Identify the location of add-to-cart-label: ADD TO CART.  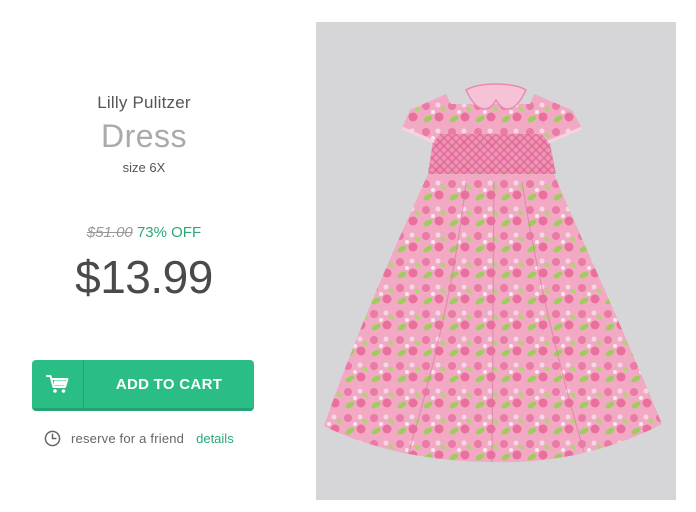
(169, 384).